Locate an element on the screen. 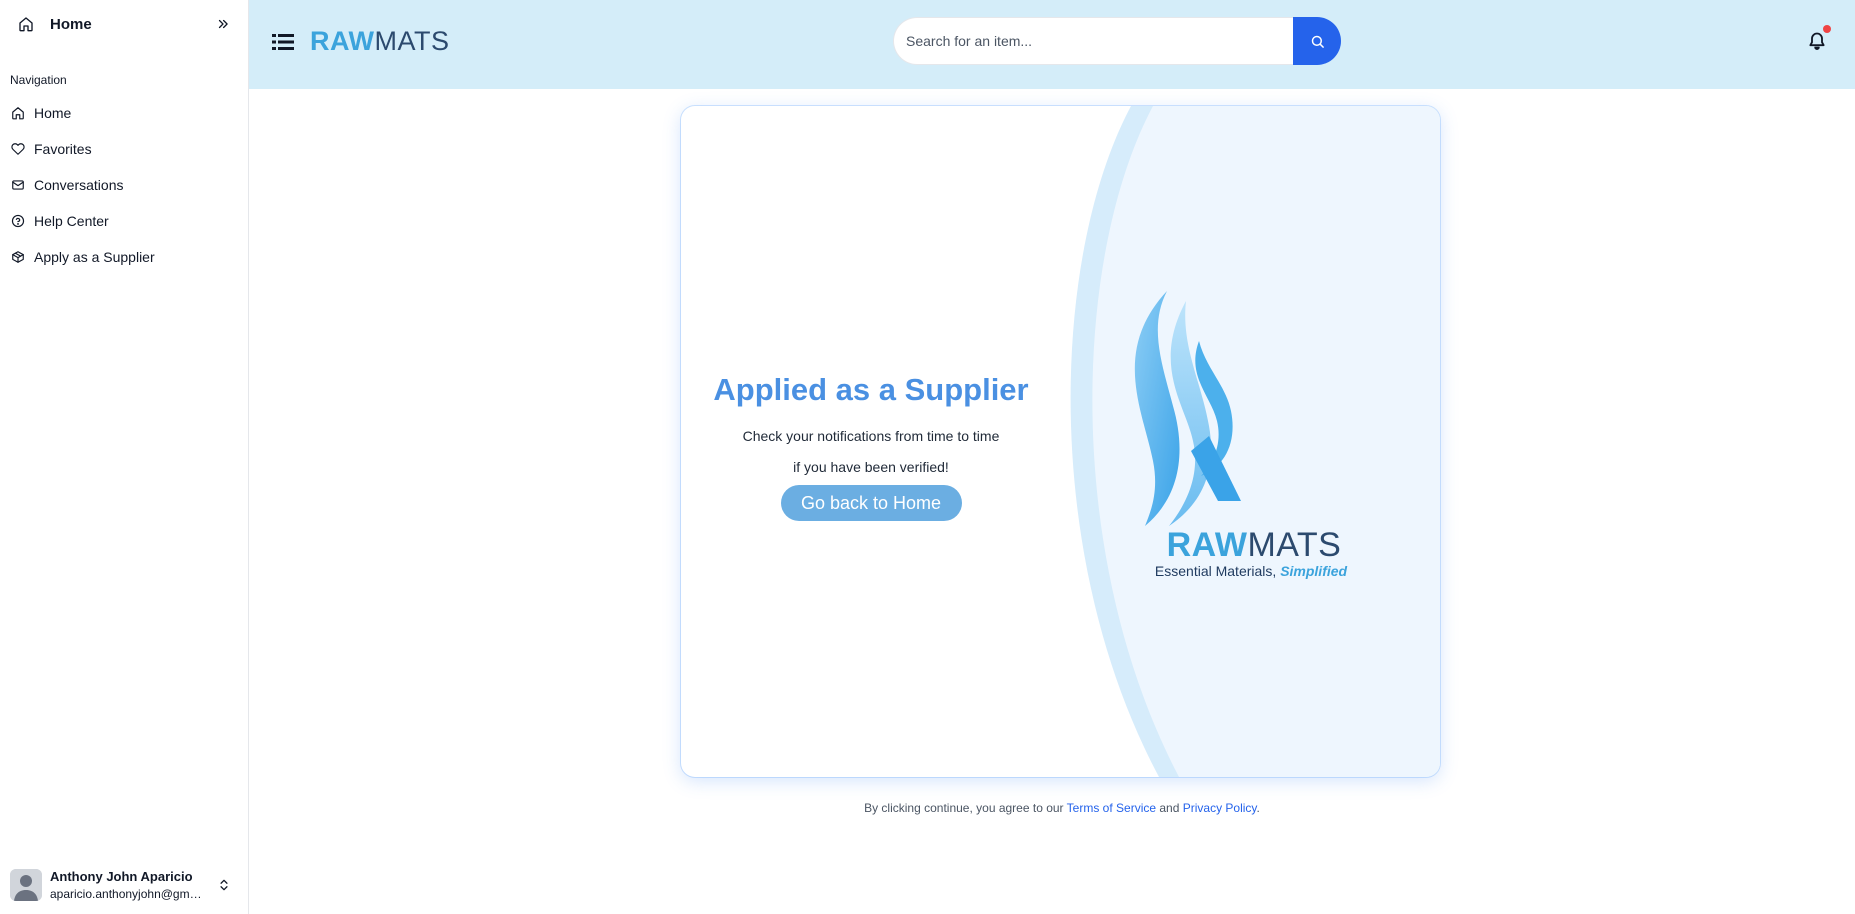 The image size is (1855, 914). logo-mats: MATS is located at coordinates (1294, 545).